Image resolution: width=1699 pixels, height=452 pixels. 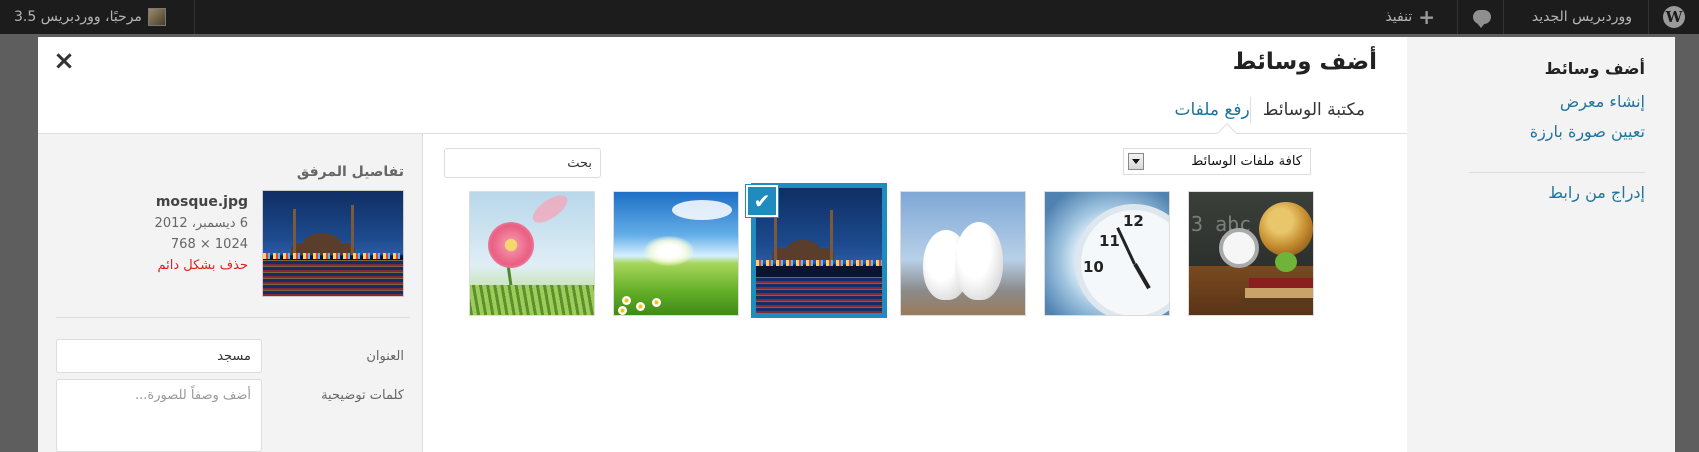 I want to click on wordpress-logo-icon: W, so click(x=1674, y=17).